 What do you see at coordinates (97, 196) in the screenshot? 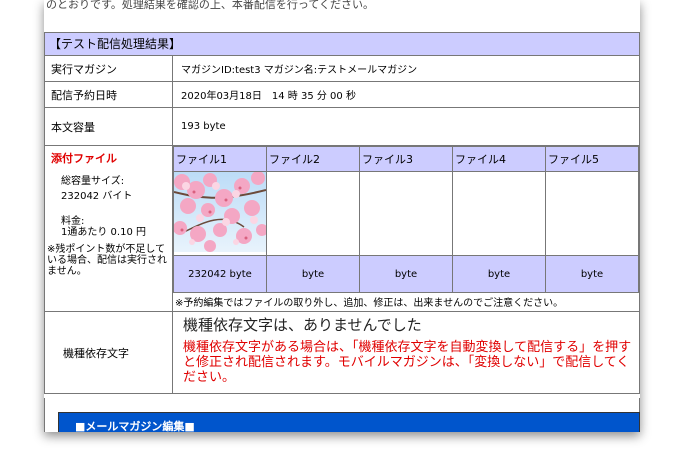
I see `total-size-value: 232042 バイト` at bounding box center [97, 196].